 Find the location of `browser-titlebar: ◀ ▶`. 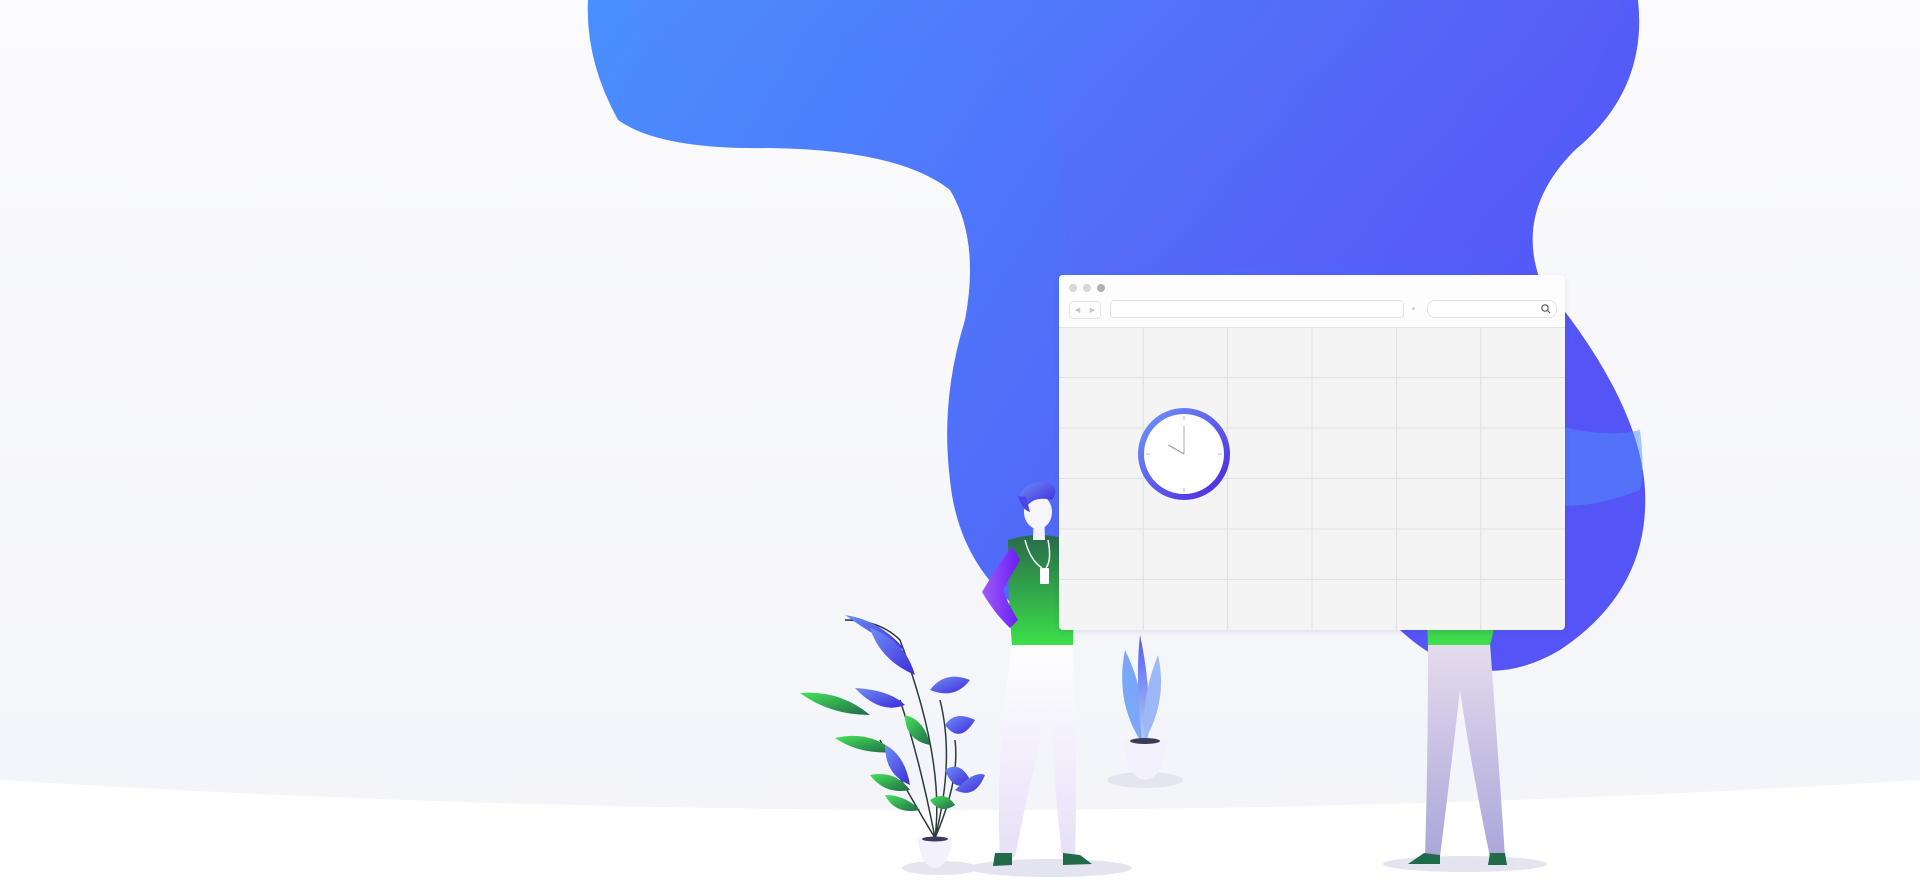

browser-titlebar: ◀ ▶ is located at coordinates (1312, 301).